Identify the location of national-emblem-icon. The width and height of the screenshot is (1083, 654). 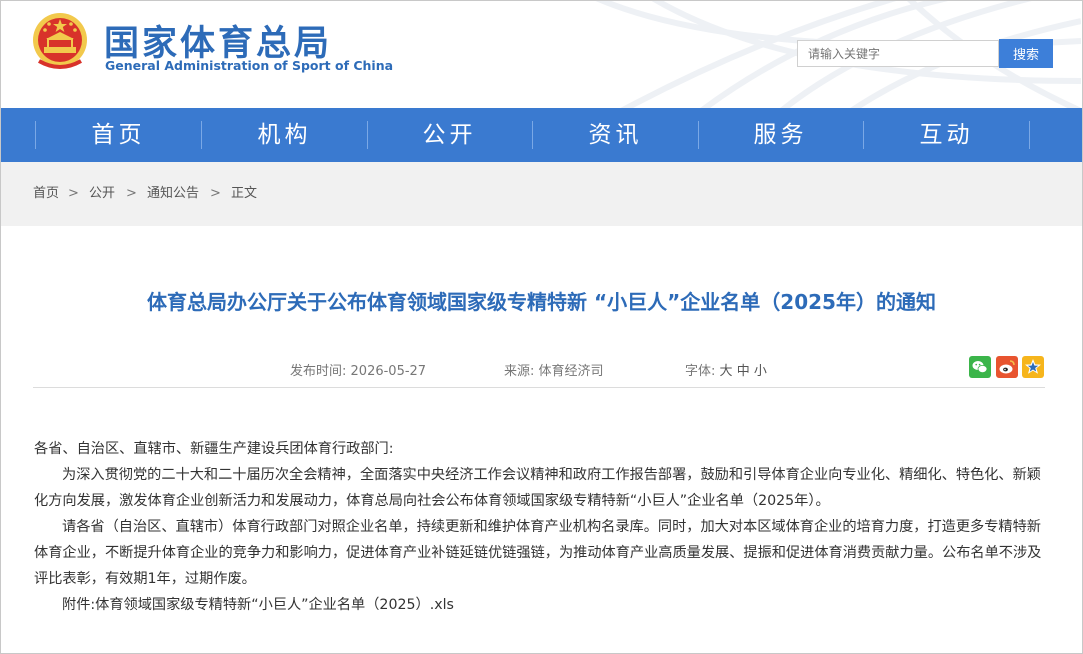
(60, 41).